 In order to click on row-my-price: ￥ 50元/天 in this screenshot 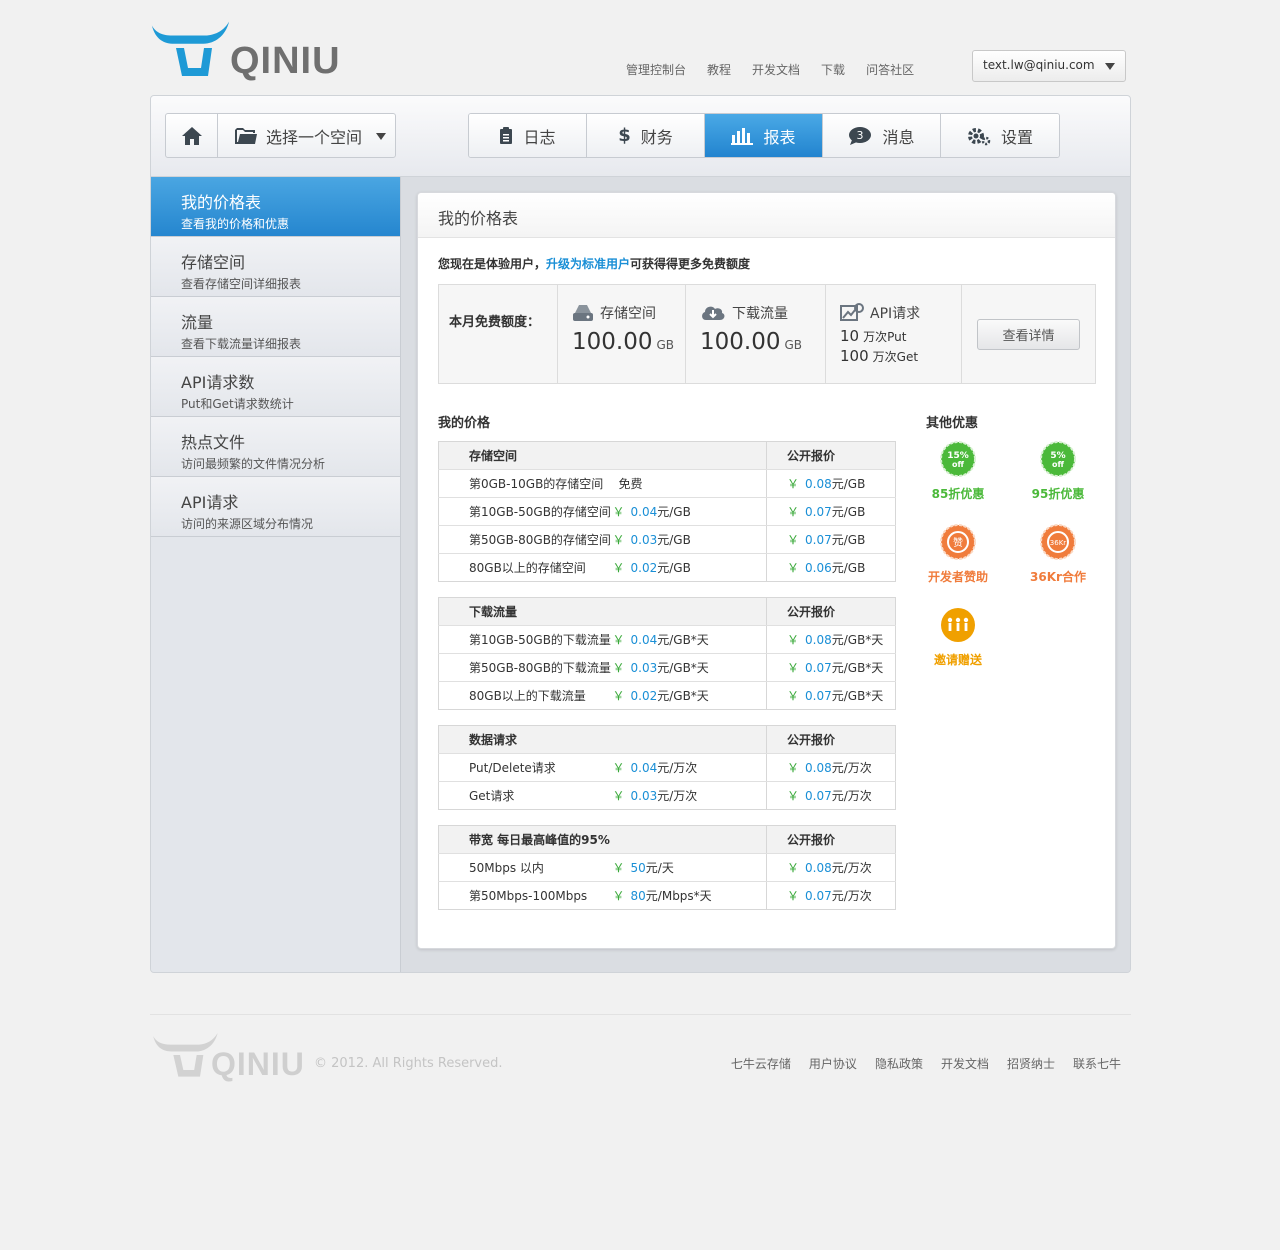, I will do `click(689, 867)`.